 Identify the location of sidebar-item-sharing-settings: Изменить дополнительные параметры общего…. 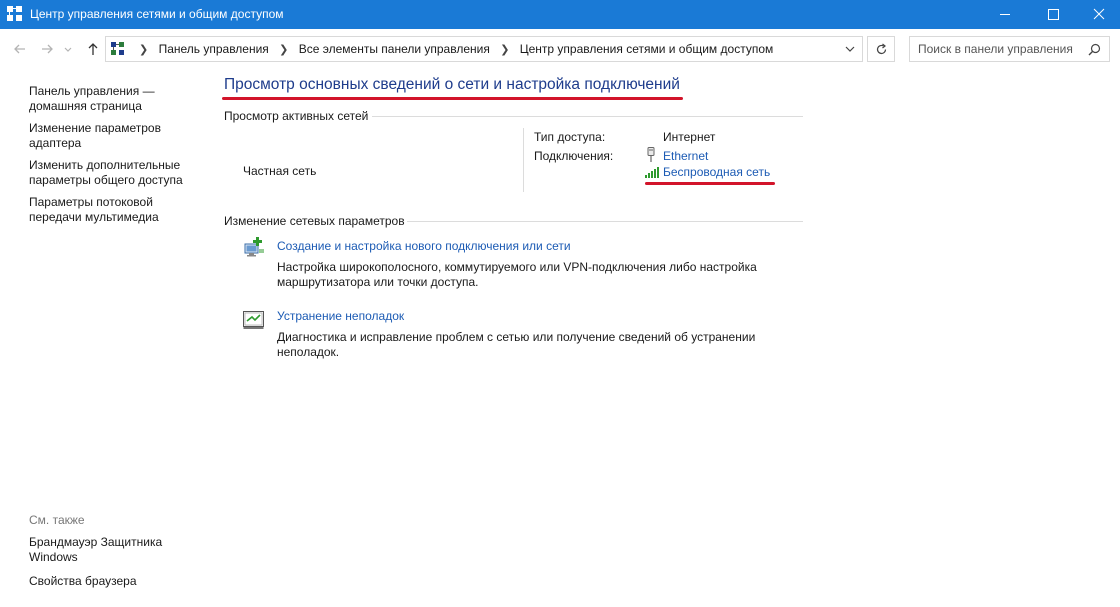
(114, 173).